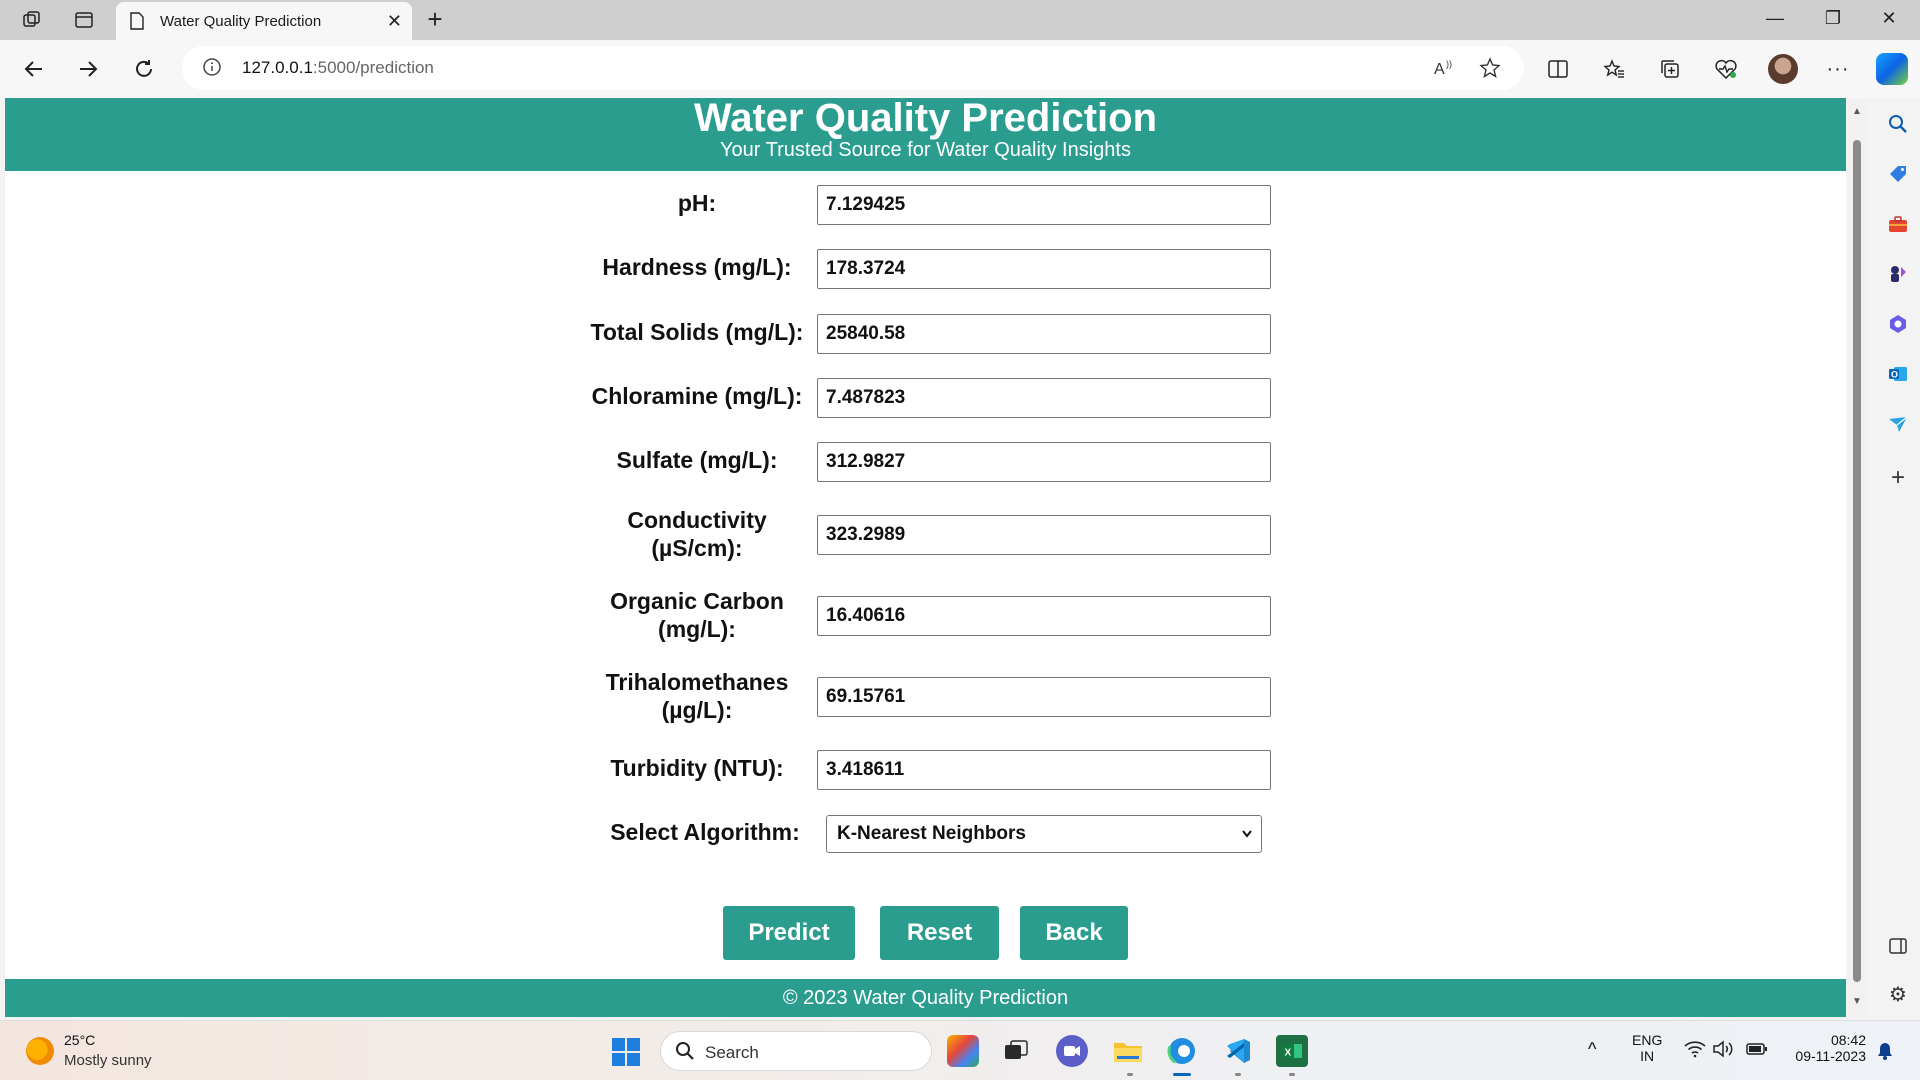 This screenshot has height=1080, width=1920. I want to click on search-icon, so click(1898, 124).